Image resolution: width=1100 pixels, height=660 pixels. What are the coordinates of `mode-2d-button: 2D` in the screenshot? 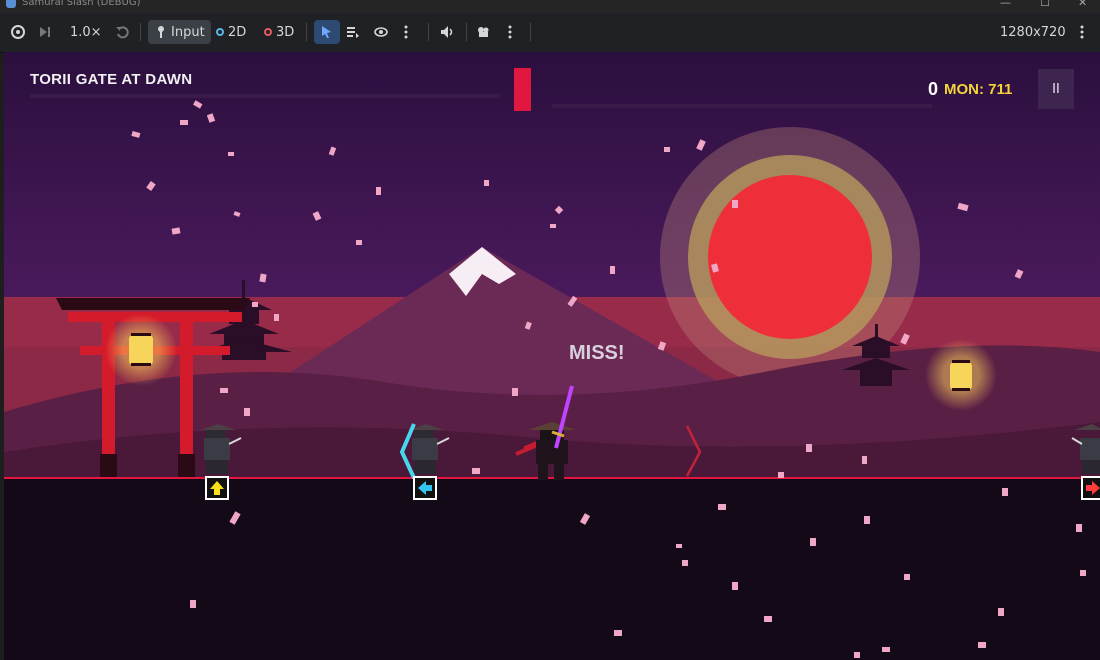 It's located at (231, 32).